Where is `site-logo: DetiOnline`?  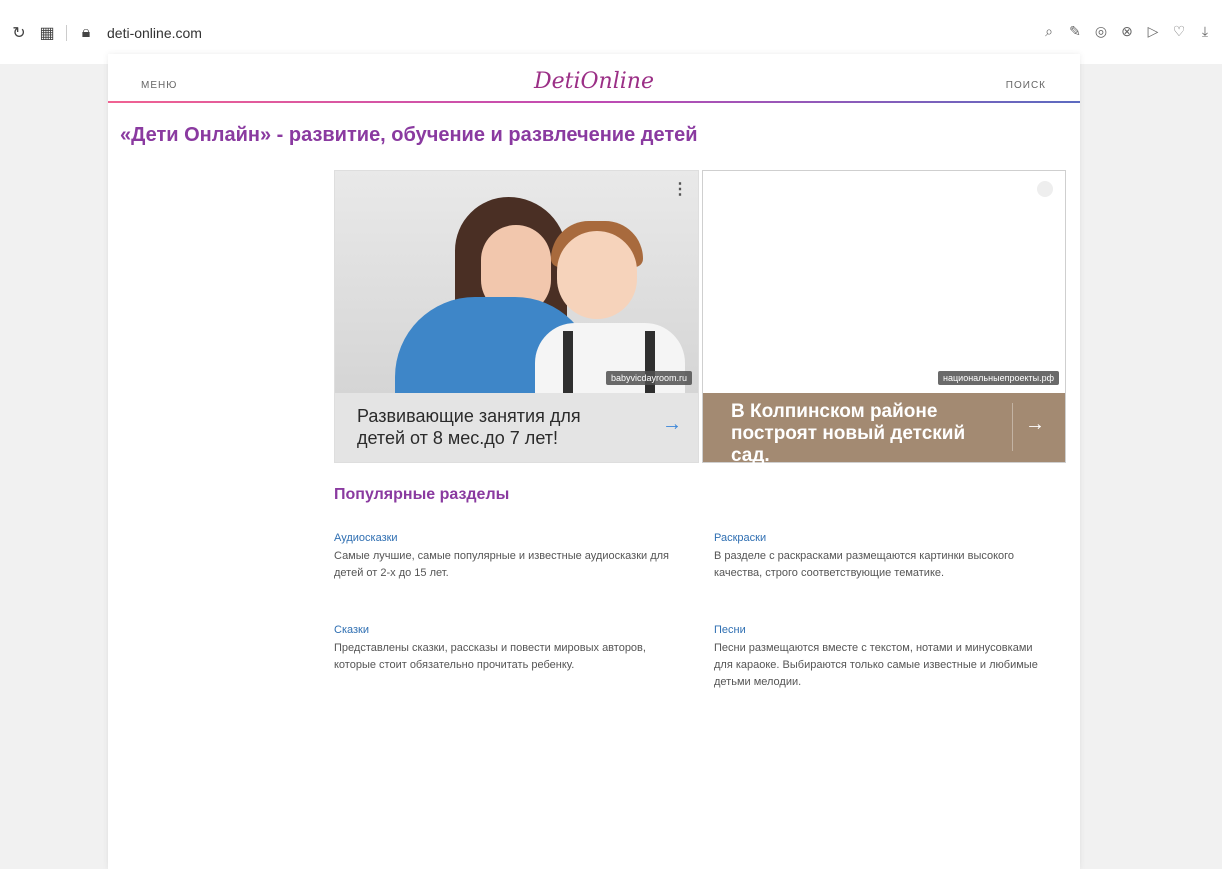
site-logo: DetiOnline is located at coordinates (594, 81).